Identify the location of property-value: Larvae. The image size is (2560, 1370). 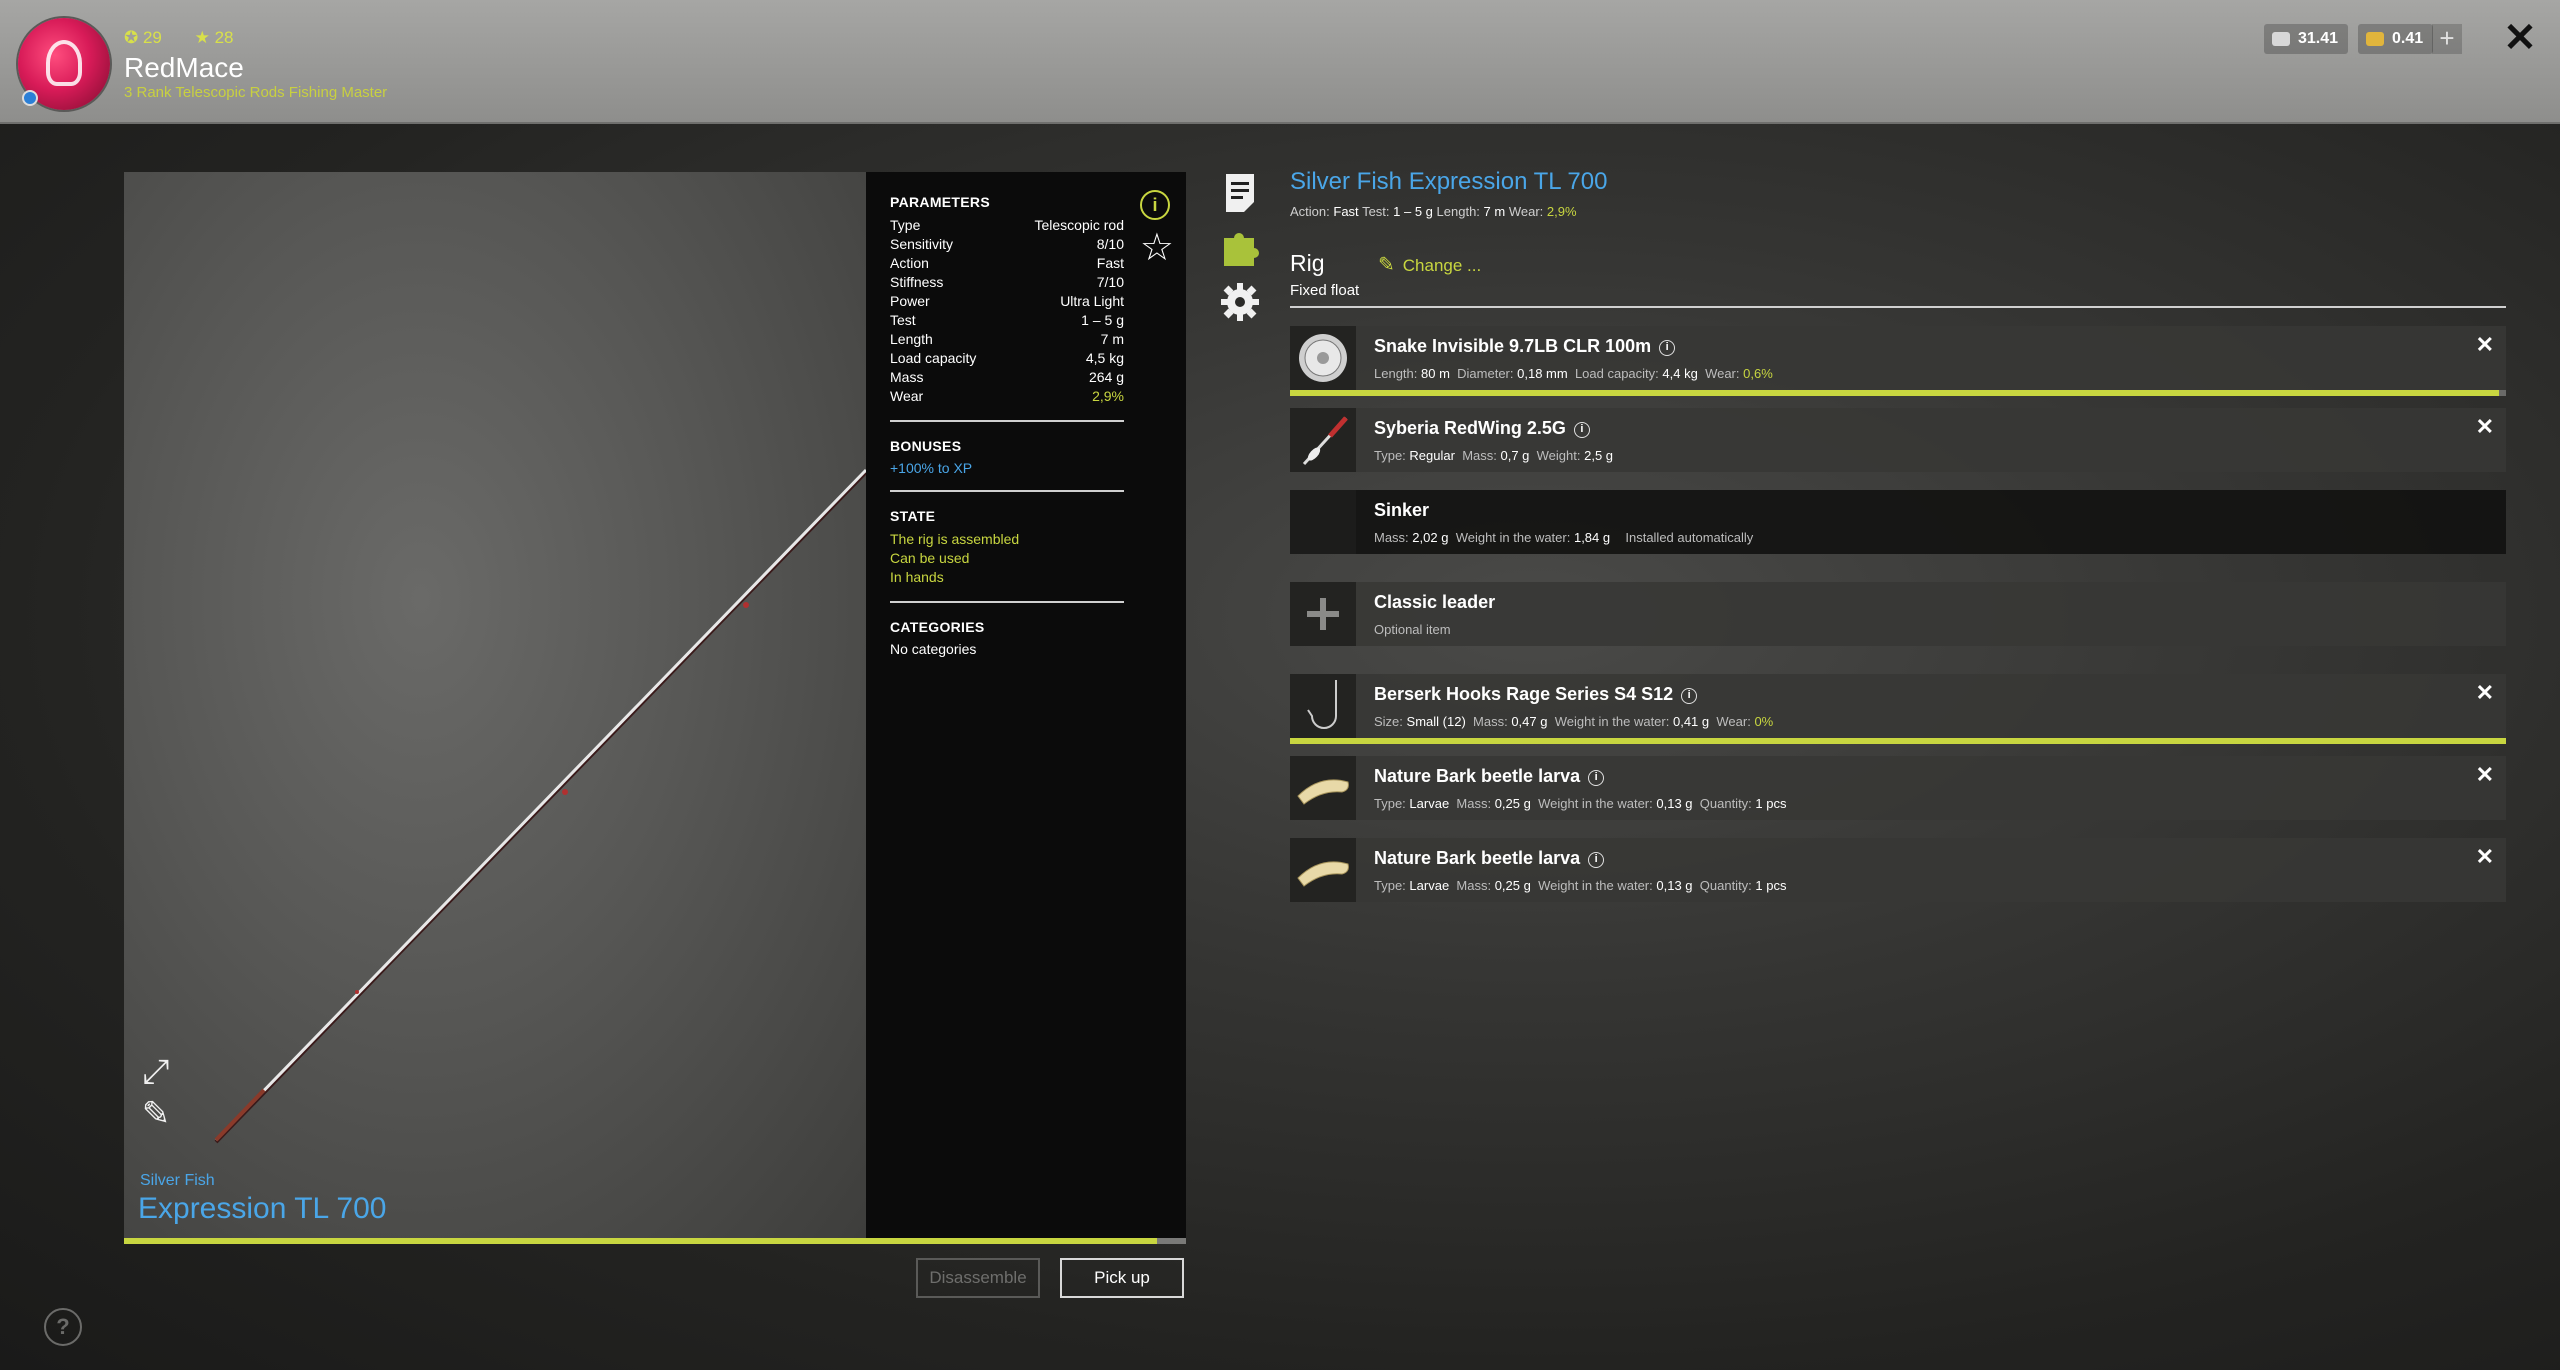
(1429, 803).